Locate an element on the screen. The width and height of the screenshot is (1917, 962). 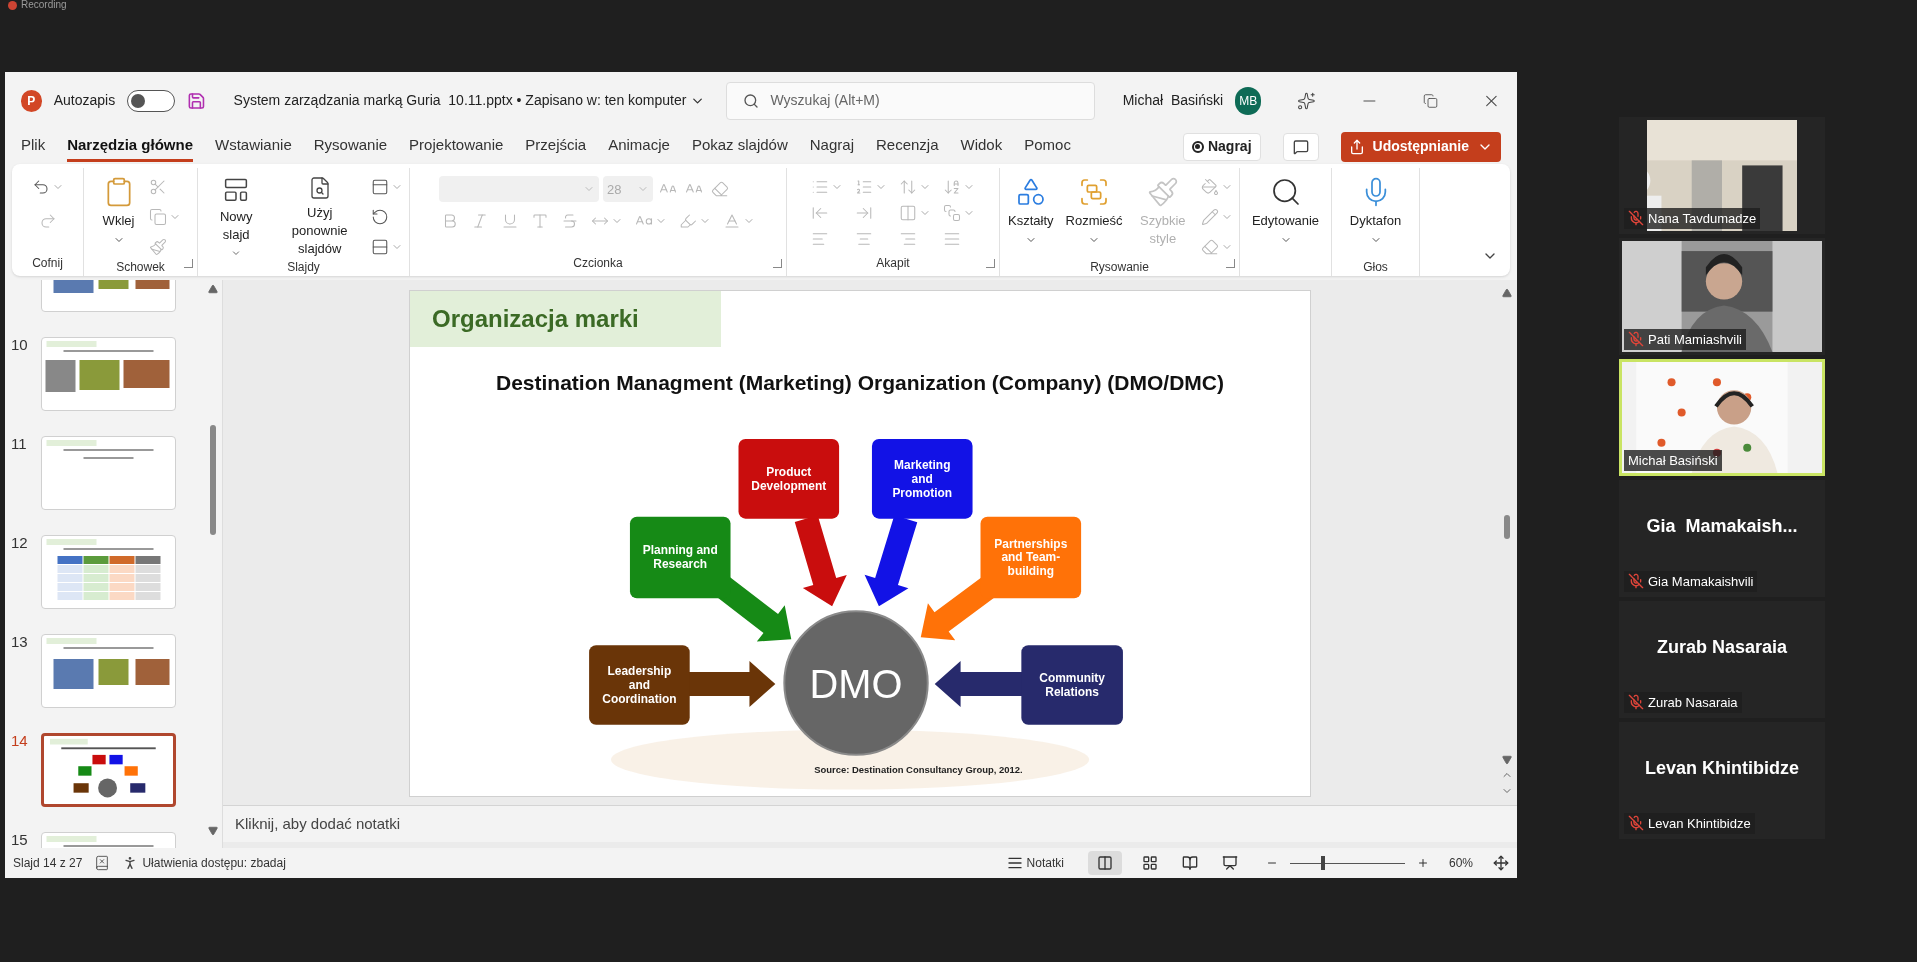
group-label: Głos is located at coordinates (1375, 268).